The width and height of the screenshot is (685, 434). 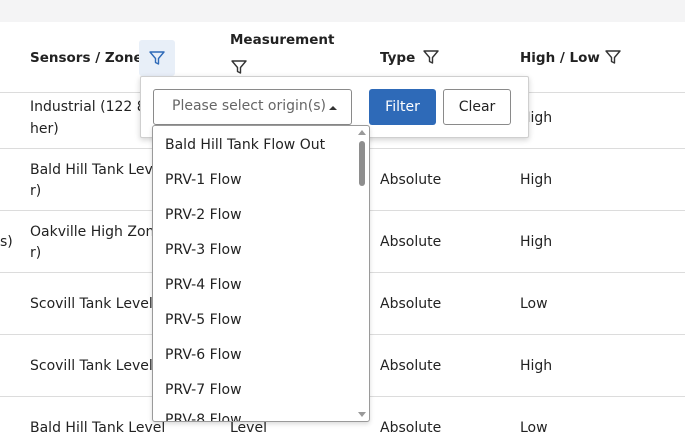 What do you see at coordinates (398, 58) in the screenshot?
I see `column-header-type: Type` at bounding box center [398, 58].